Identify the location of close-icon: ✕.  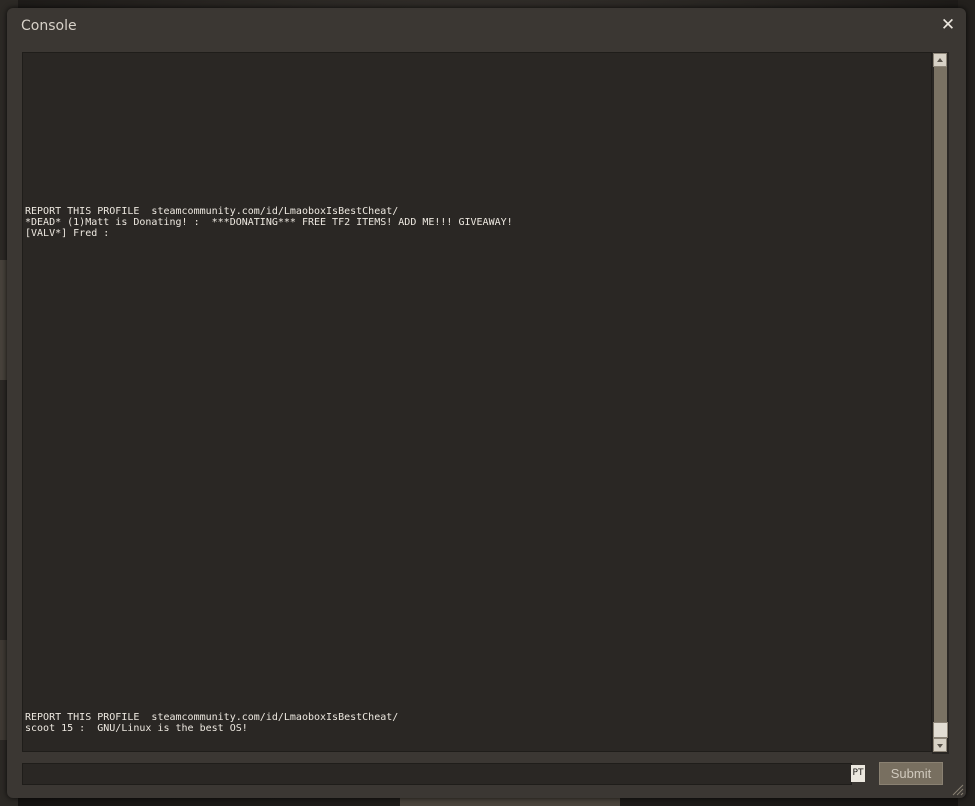
(948, 25).